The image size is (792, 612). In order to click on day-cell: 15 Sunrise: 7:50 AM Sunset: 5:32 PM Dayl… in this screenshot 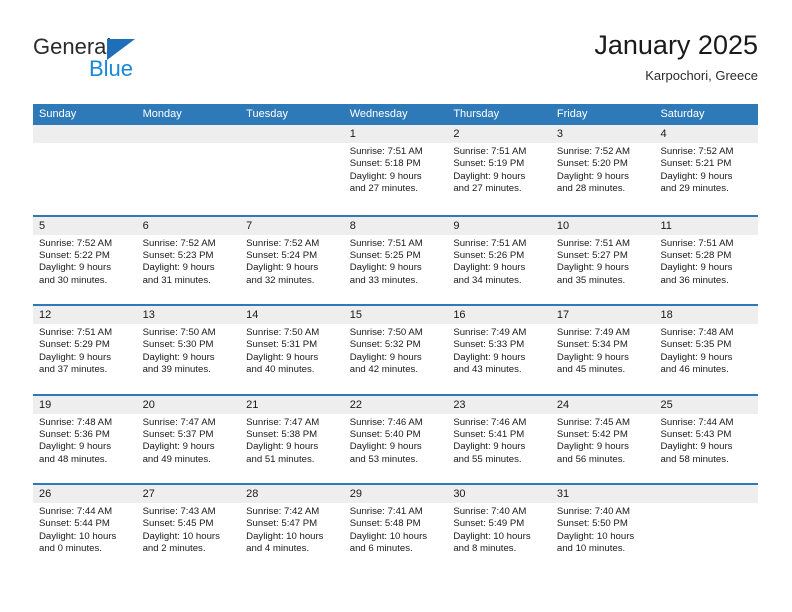, I will do `click(395, 350)`.